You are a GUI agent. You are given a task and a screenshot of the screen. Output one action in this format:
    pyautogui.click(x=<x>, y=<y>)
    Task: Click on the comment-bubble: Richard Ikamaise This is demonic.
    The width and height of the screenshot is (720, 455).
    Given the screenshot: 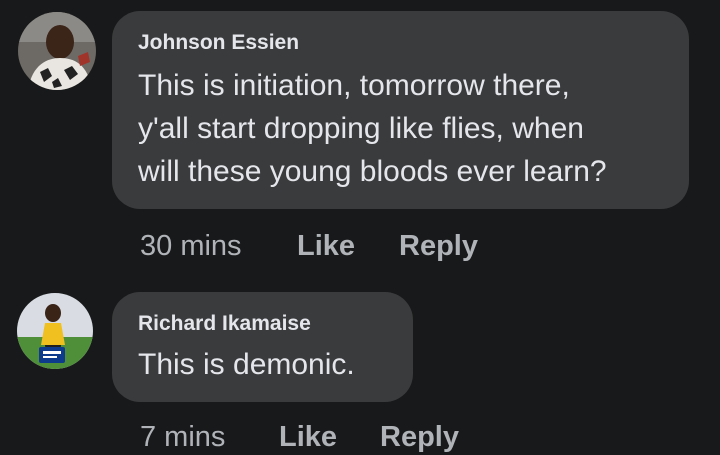 What is the action you would take?
    pyautogui.click(x=262, y=347)
    